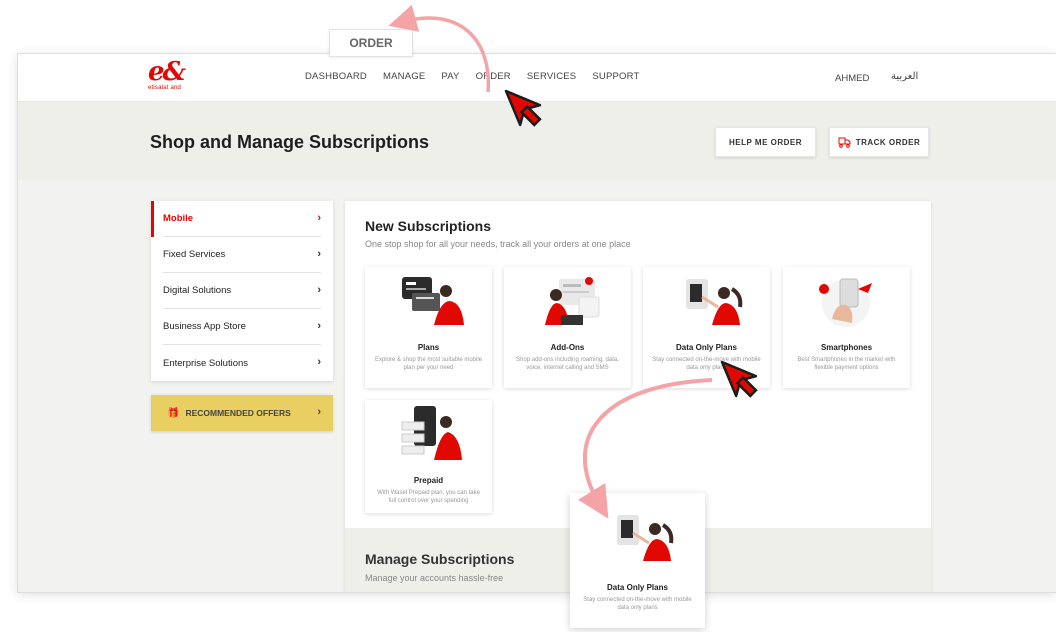 The image size is (1056, 632). I want to click on sidebar-item-digital-solutions: Digital Solutions ›, so click(242, 291).